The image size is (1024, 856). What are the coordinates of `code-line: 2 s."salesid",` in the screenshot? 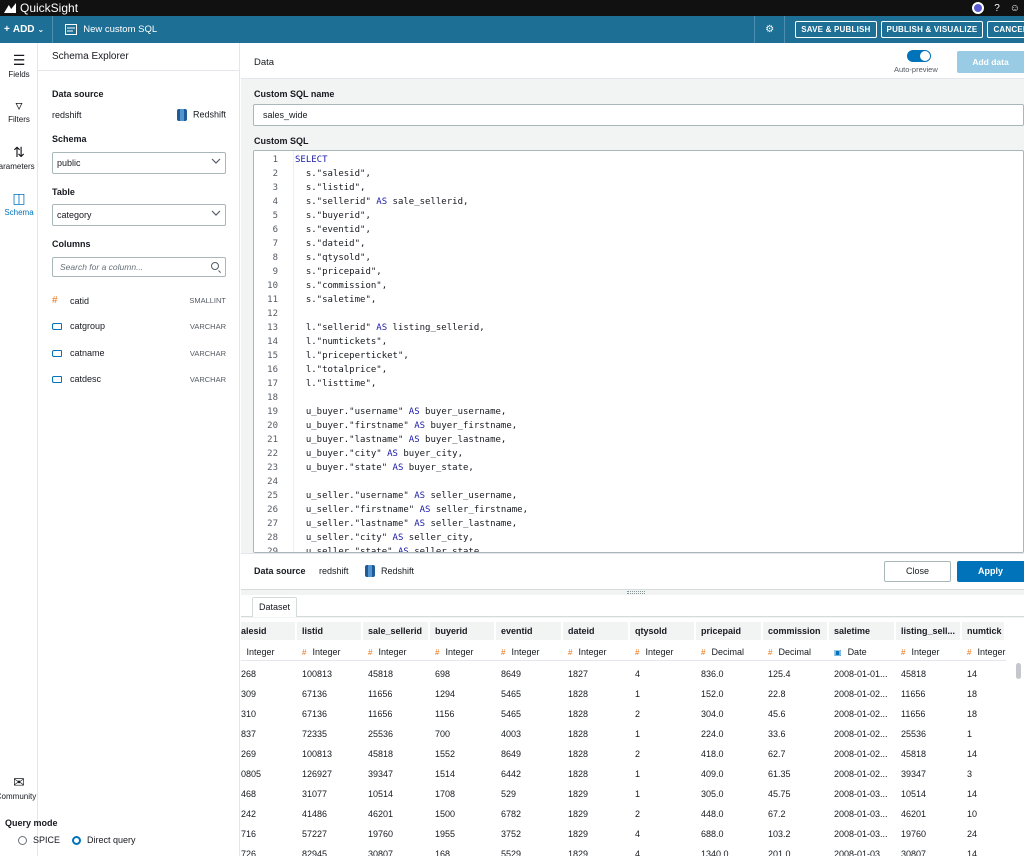 It's located at (312, 174).